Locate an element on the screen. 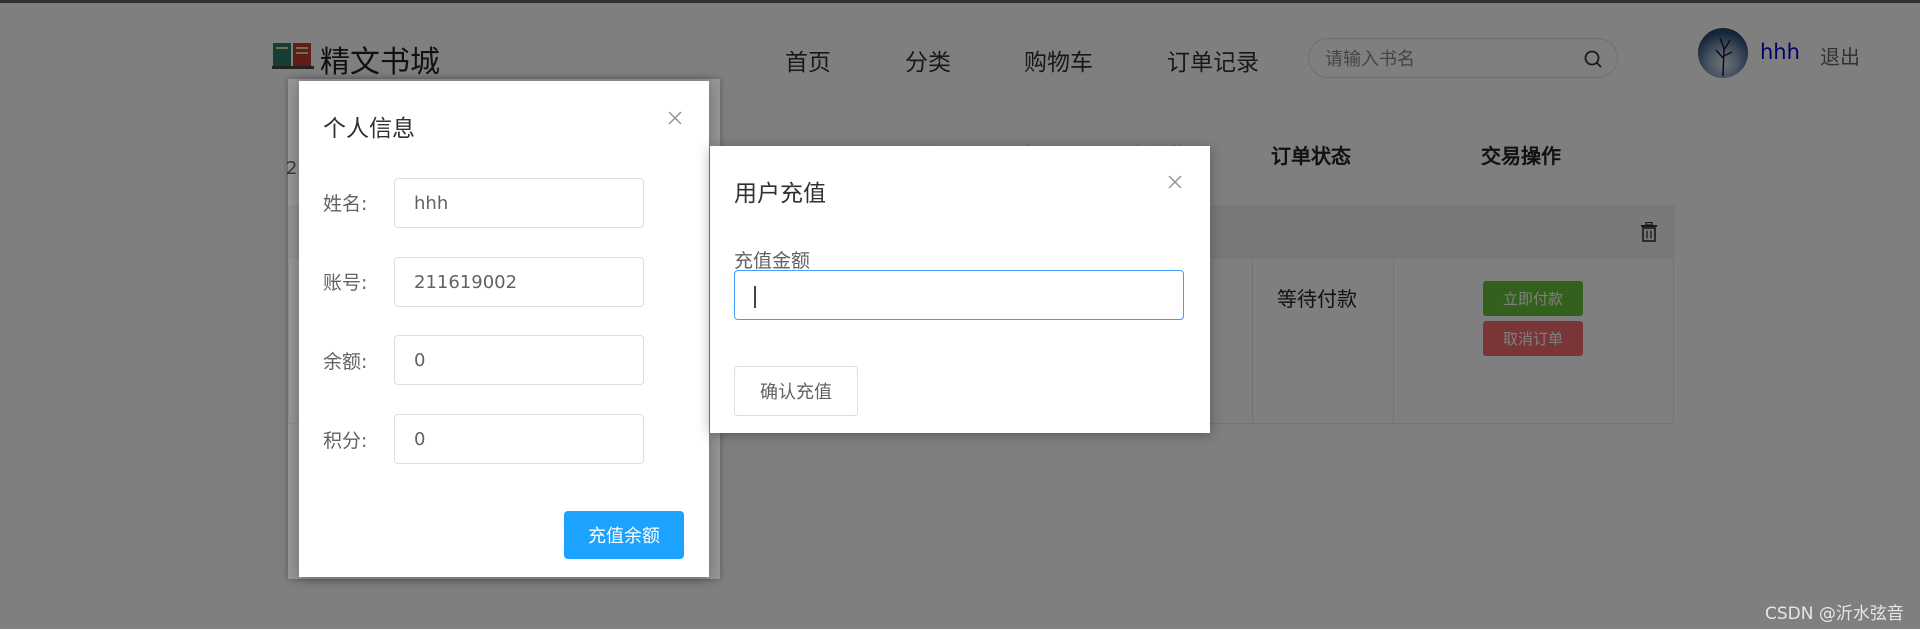  points-label: 积分: is located at coordinates (345, 441).